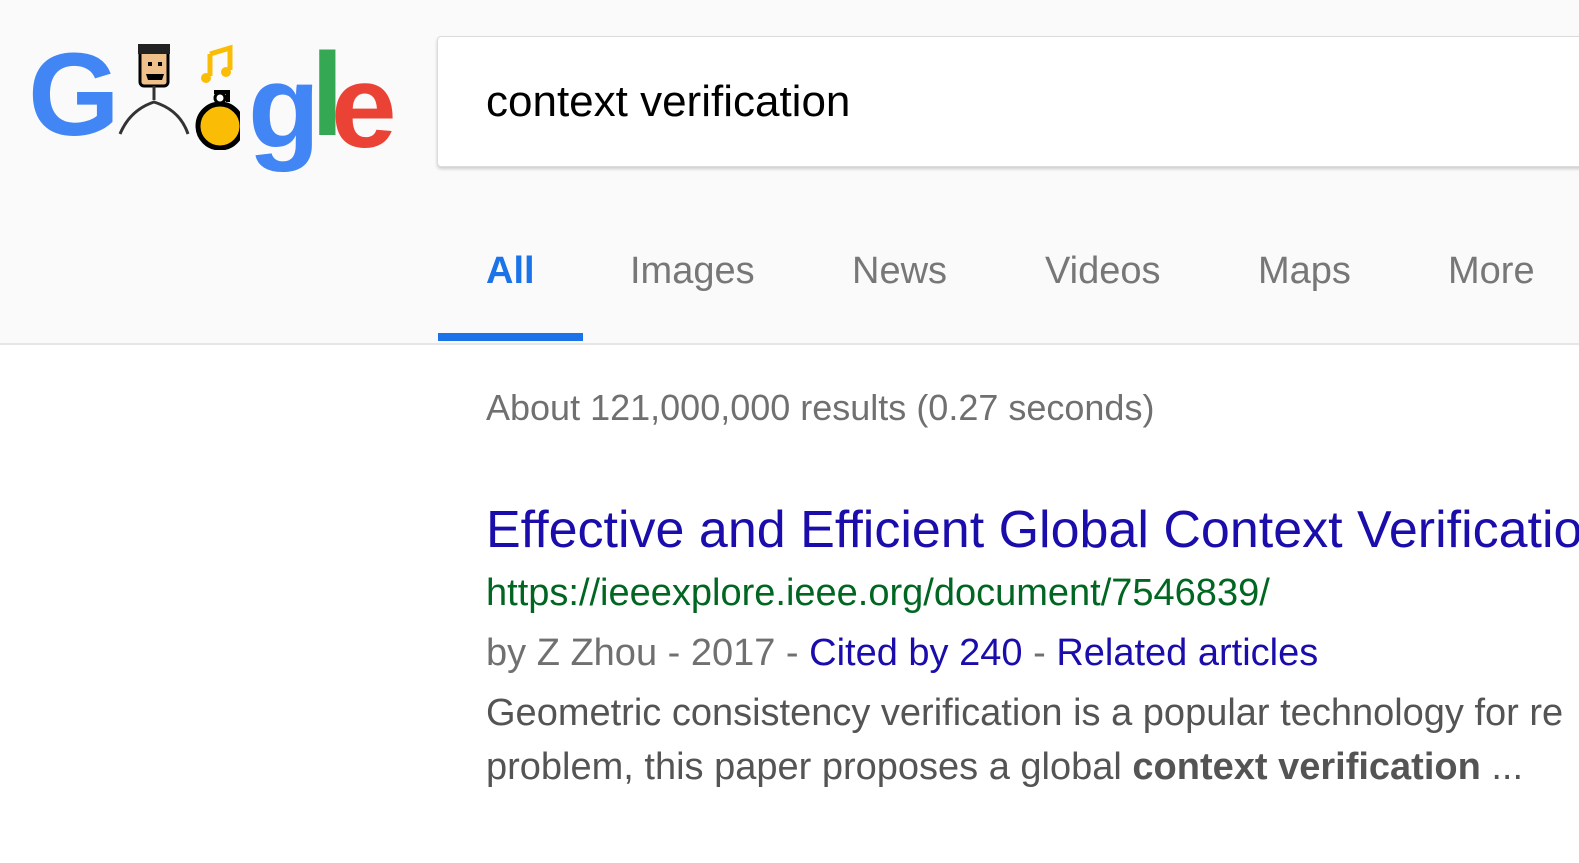  What do you see at coordinates (1491, 271) in the screenshot?
I see `tab-more: More` at bounding box center [1491, 271].